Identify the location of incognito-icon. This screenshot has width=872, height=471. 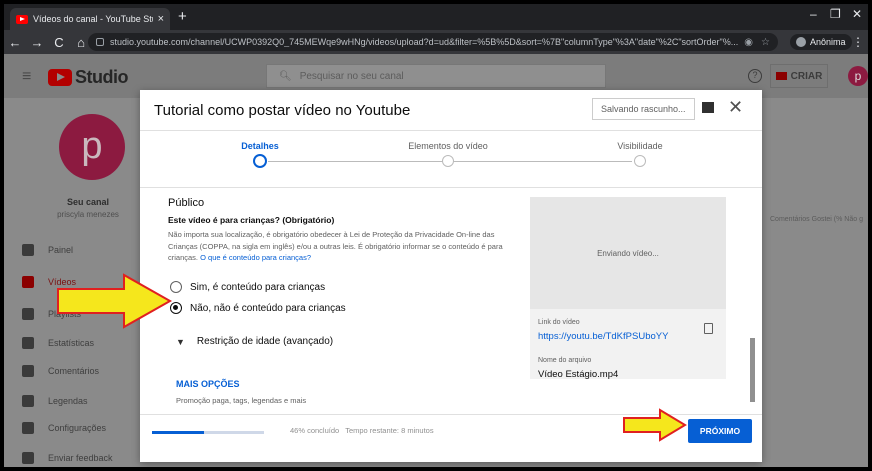
(801, 42).